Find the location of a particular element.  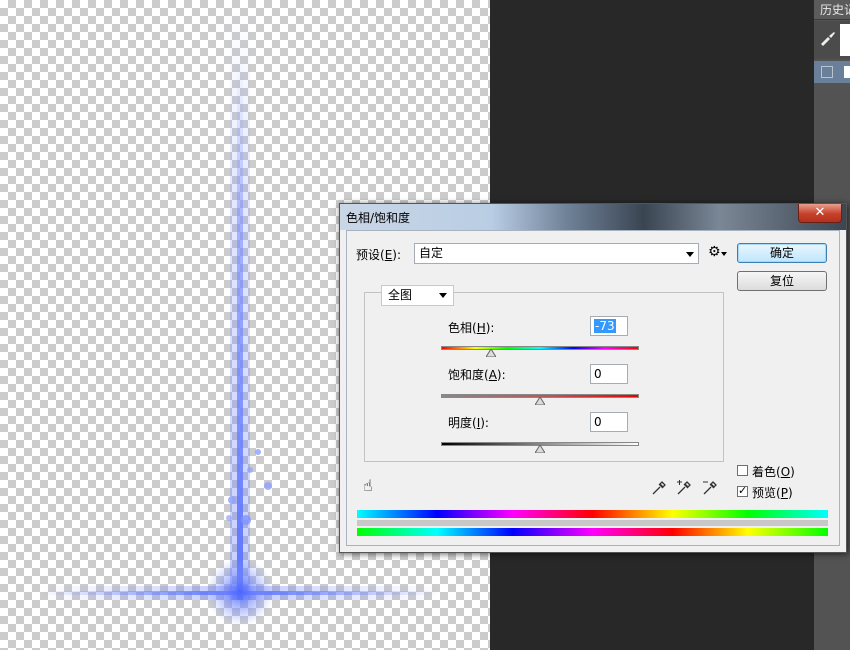

saturation-input: 0 is located at coordinates (609, 374).